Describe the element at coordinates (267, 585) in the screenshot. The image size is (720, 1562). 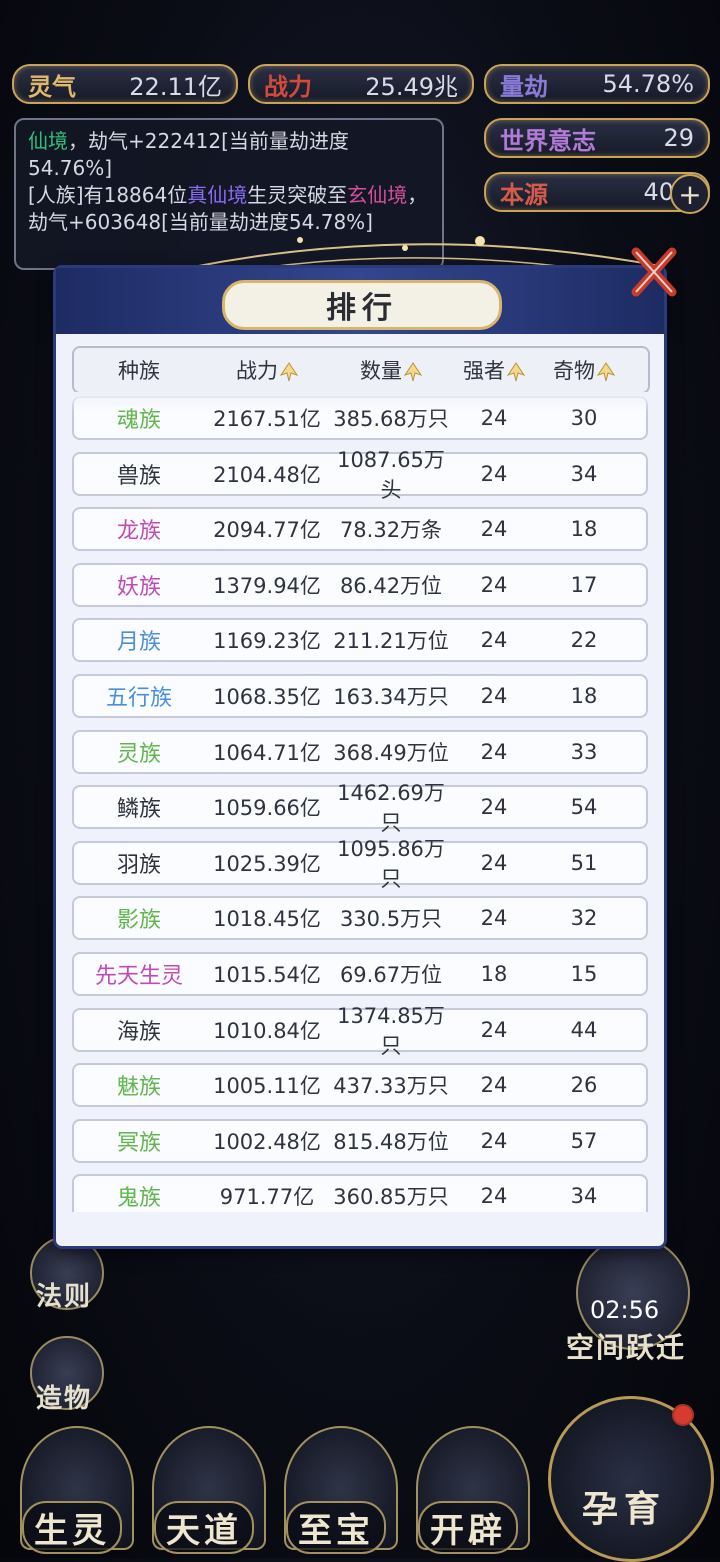
I see `race-power: 1379.94亿` at that location.